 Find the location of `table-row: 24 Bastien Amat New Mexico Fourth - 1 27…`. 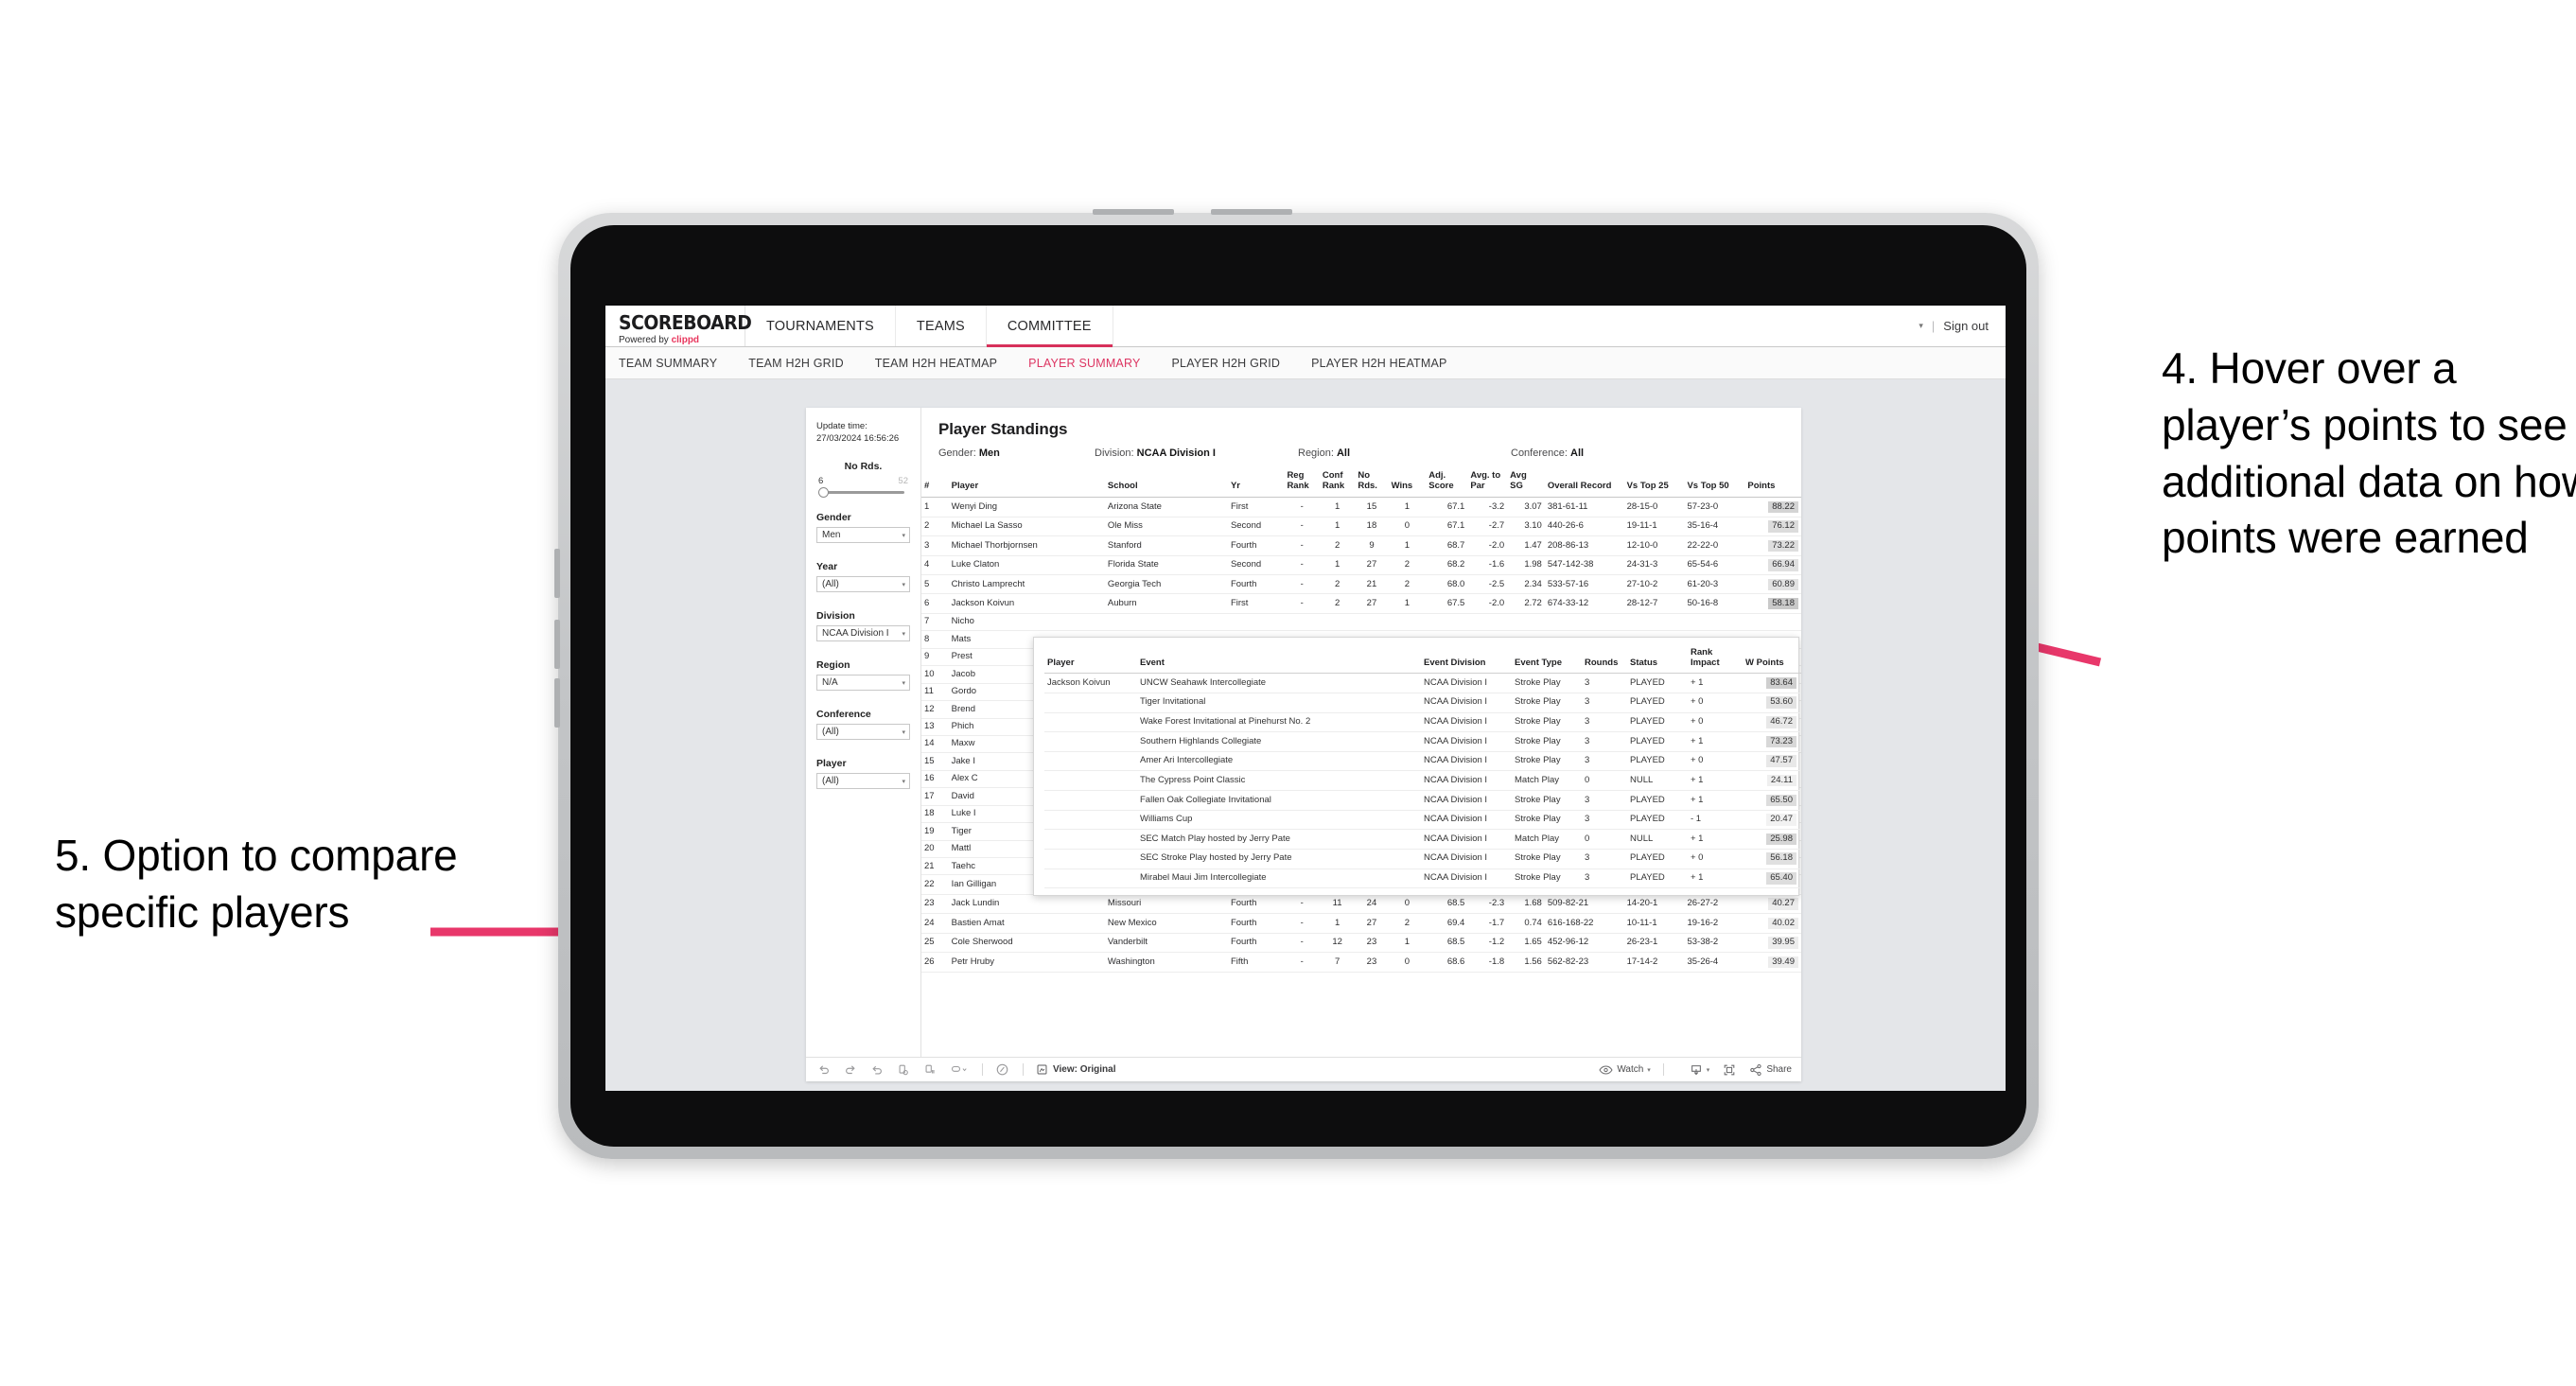

table-row: 24 Bastien Amat New Mexico Fourth - 1 27… is located at coordinates (1361, 923).